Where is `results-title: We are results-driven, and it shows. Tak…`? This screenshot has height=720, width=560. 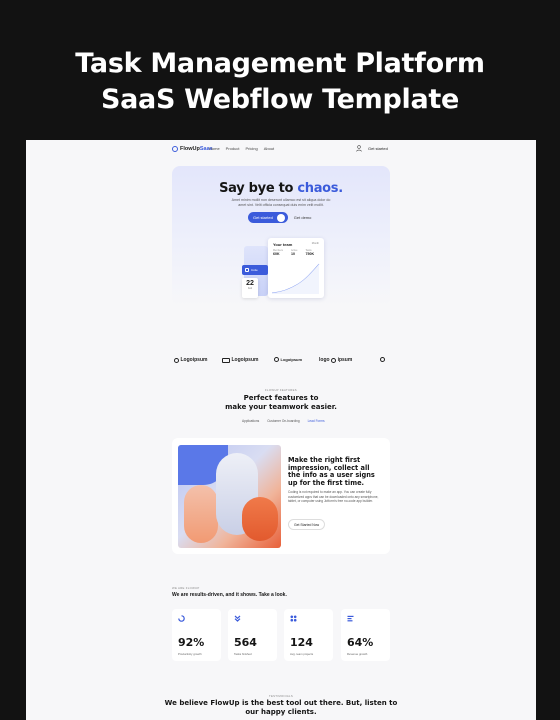
results-title: We are results-driven, and it shows. Tak… is located at coordinates (229, 595).